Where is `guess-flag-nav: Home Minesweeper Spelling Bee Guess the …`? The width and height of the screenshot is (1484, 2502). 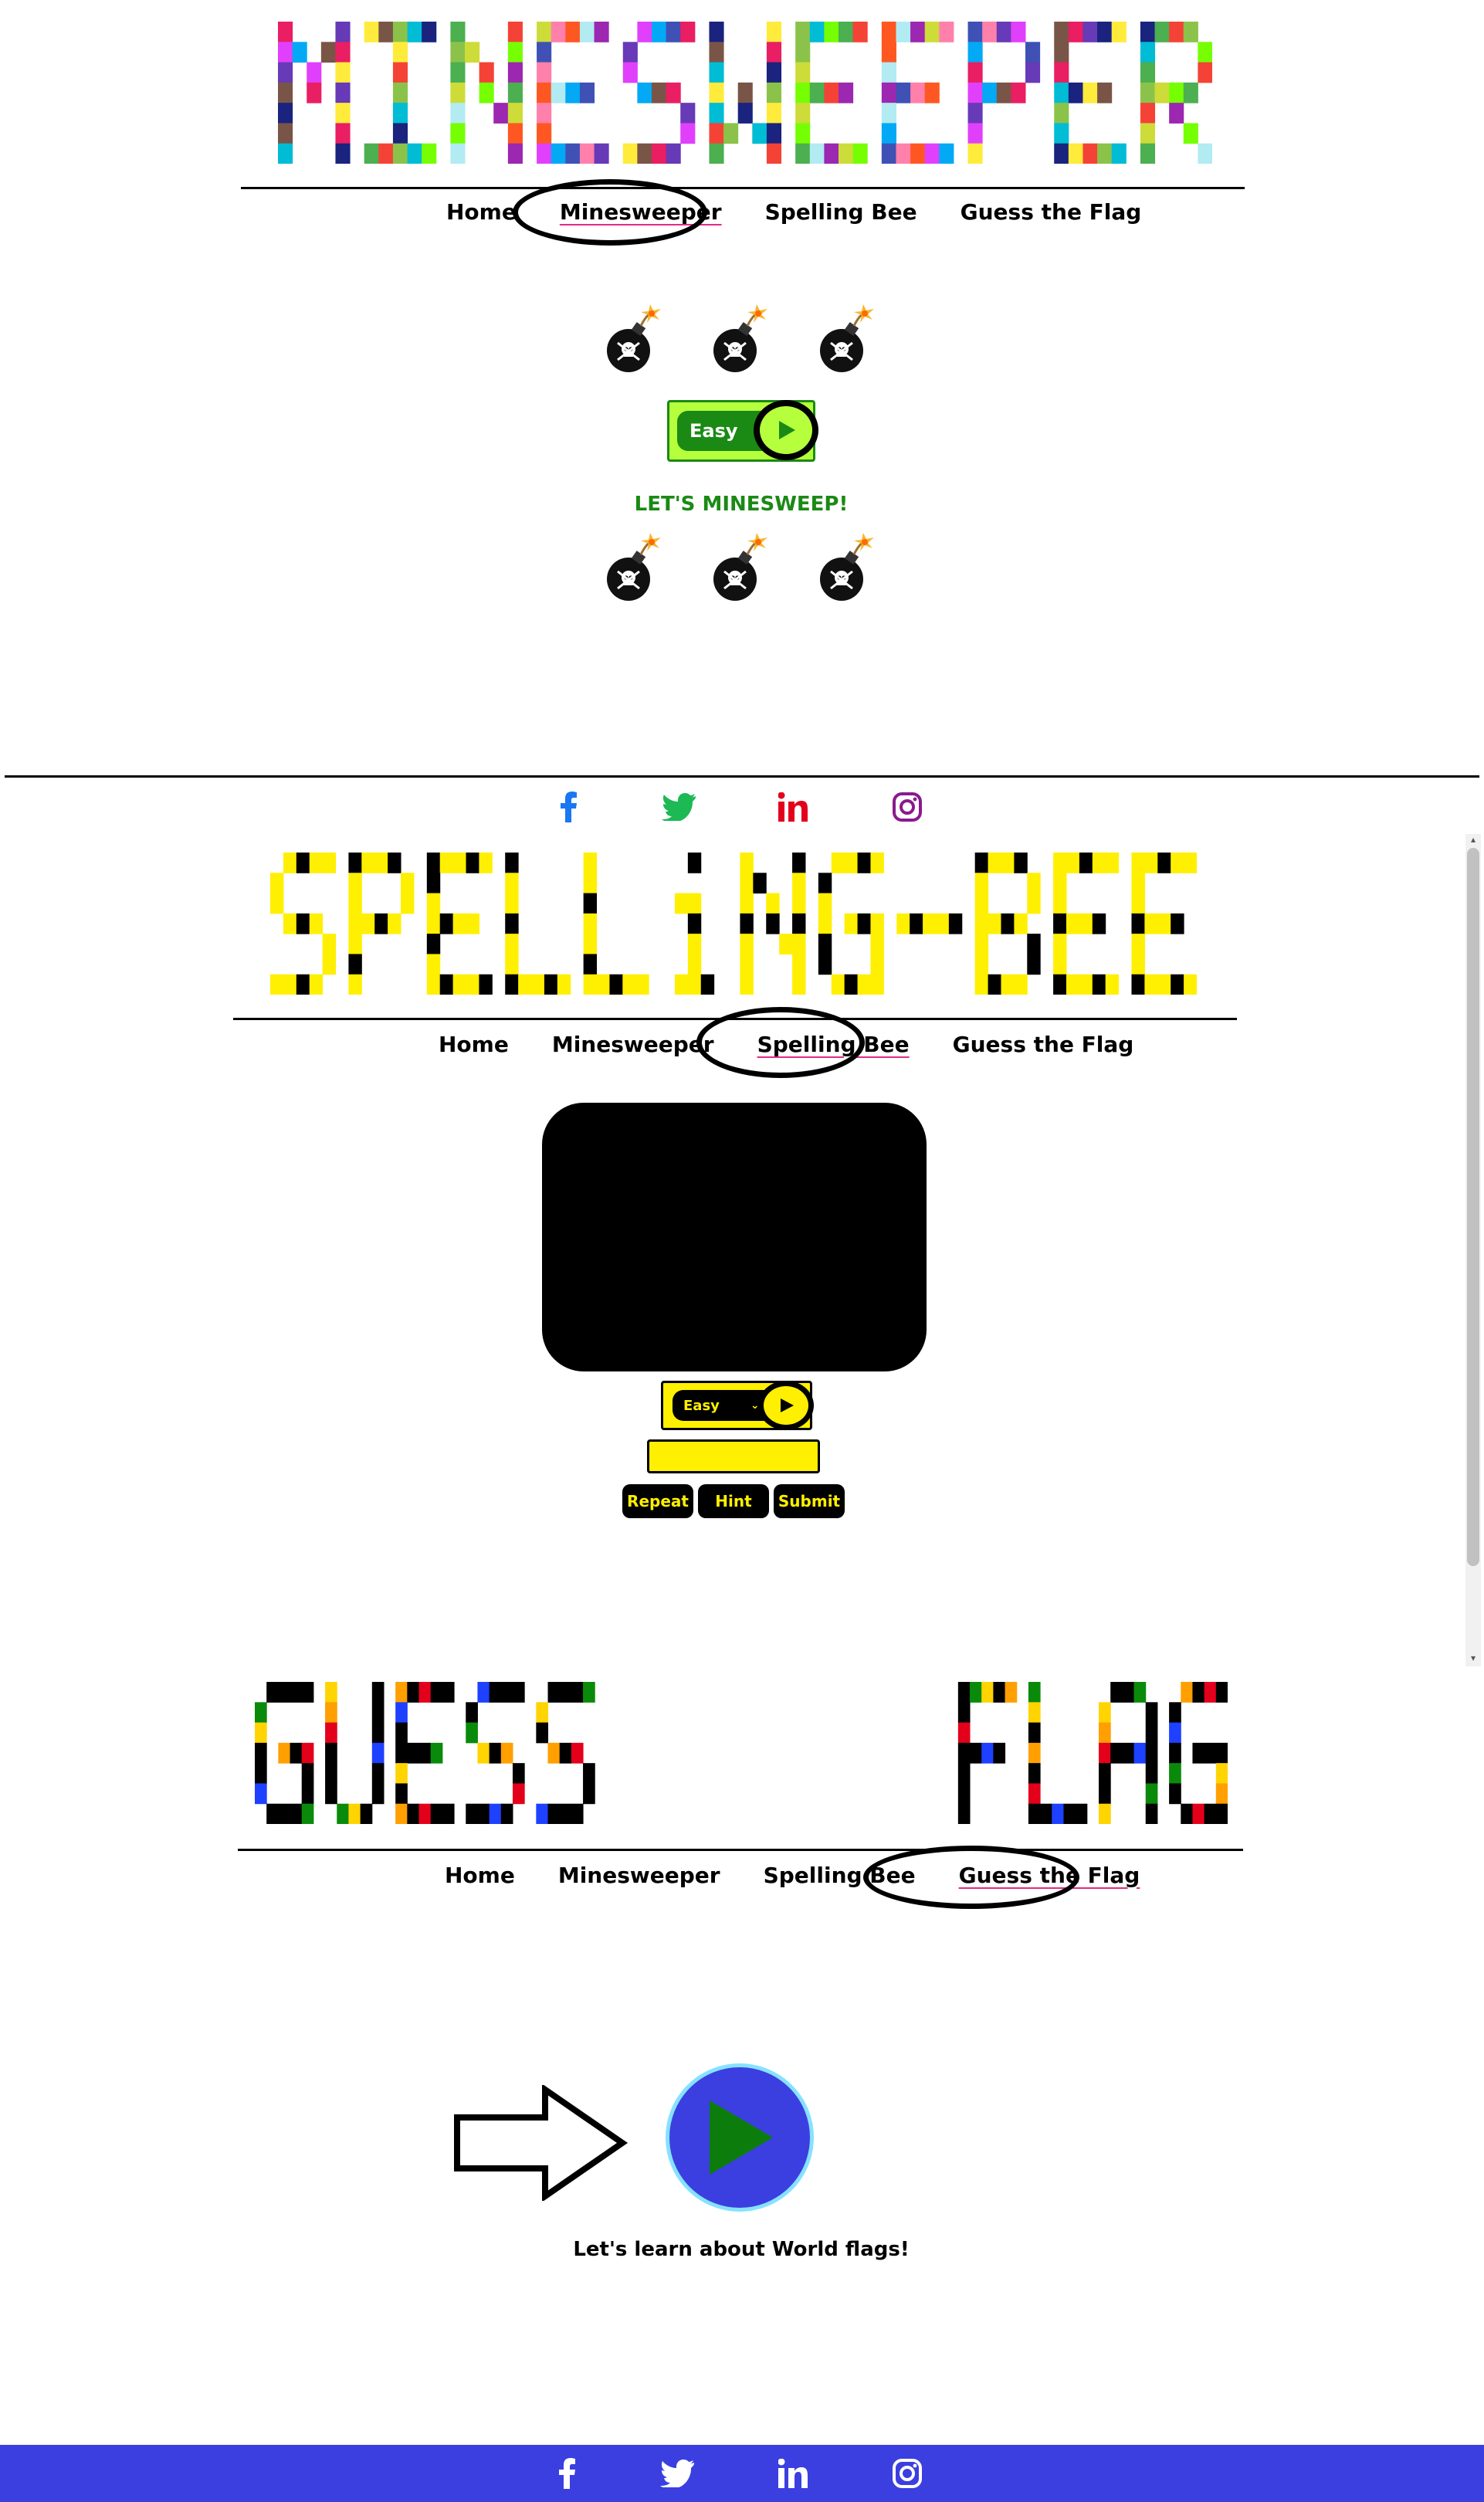
guess-flag-nav: Home Minesweeper Spelling Bee Guess the … is located at coordinates (792, 1875).